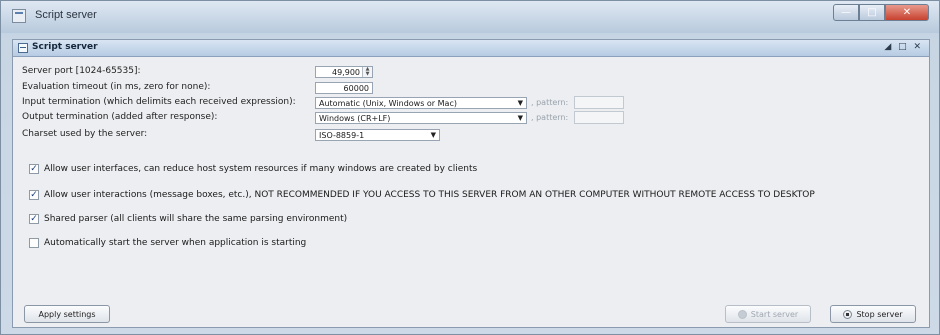 Image resolution: width=940 pixels, height=335 pixels. I want to click on server-port-value: 49,900, so click(346, 72).